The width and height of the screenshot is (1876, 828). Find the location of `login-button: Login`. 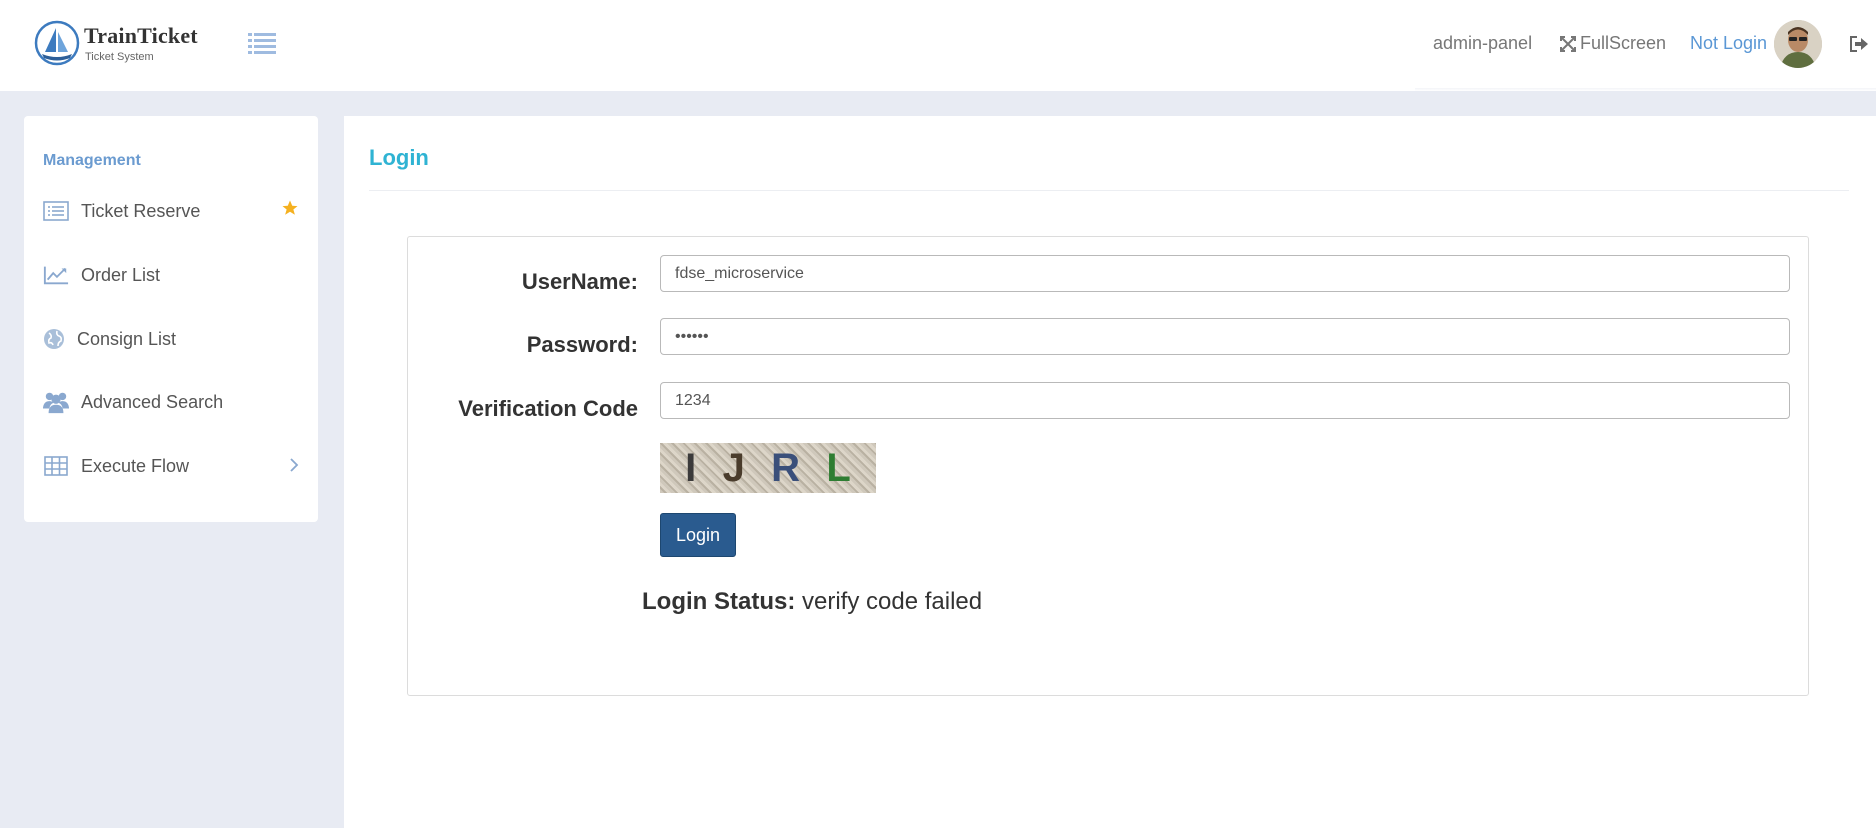

login-button: Login is located at coordinates (698, 535).